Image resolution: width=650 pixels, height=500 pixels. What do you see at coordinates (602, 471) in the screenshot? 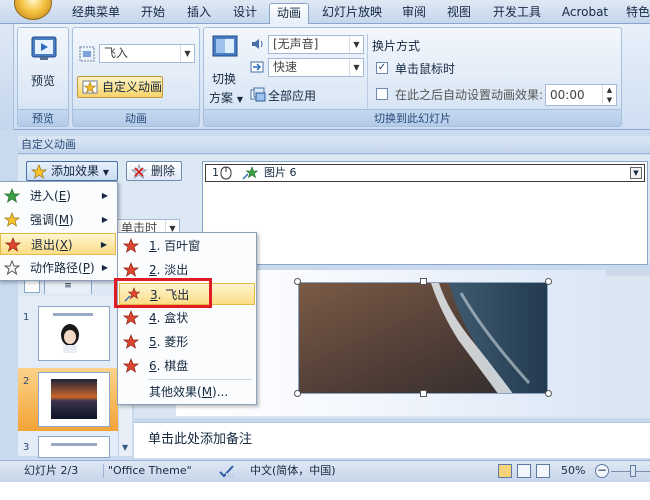
I see `zoom-out-icon: −` at bounding box center [602, 471].